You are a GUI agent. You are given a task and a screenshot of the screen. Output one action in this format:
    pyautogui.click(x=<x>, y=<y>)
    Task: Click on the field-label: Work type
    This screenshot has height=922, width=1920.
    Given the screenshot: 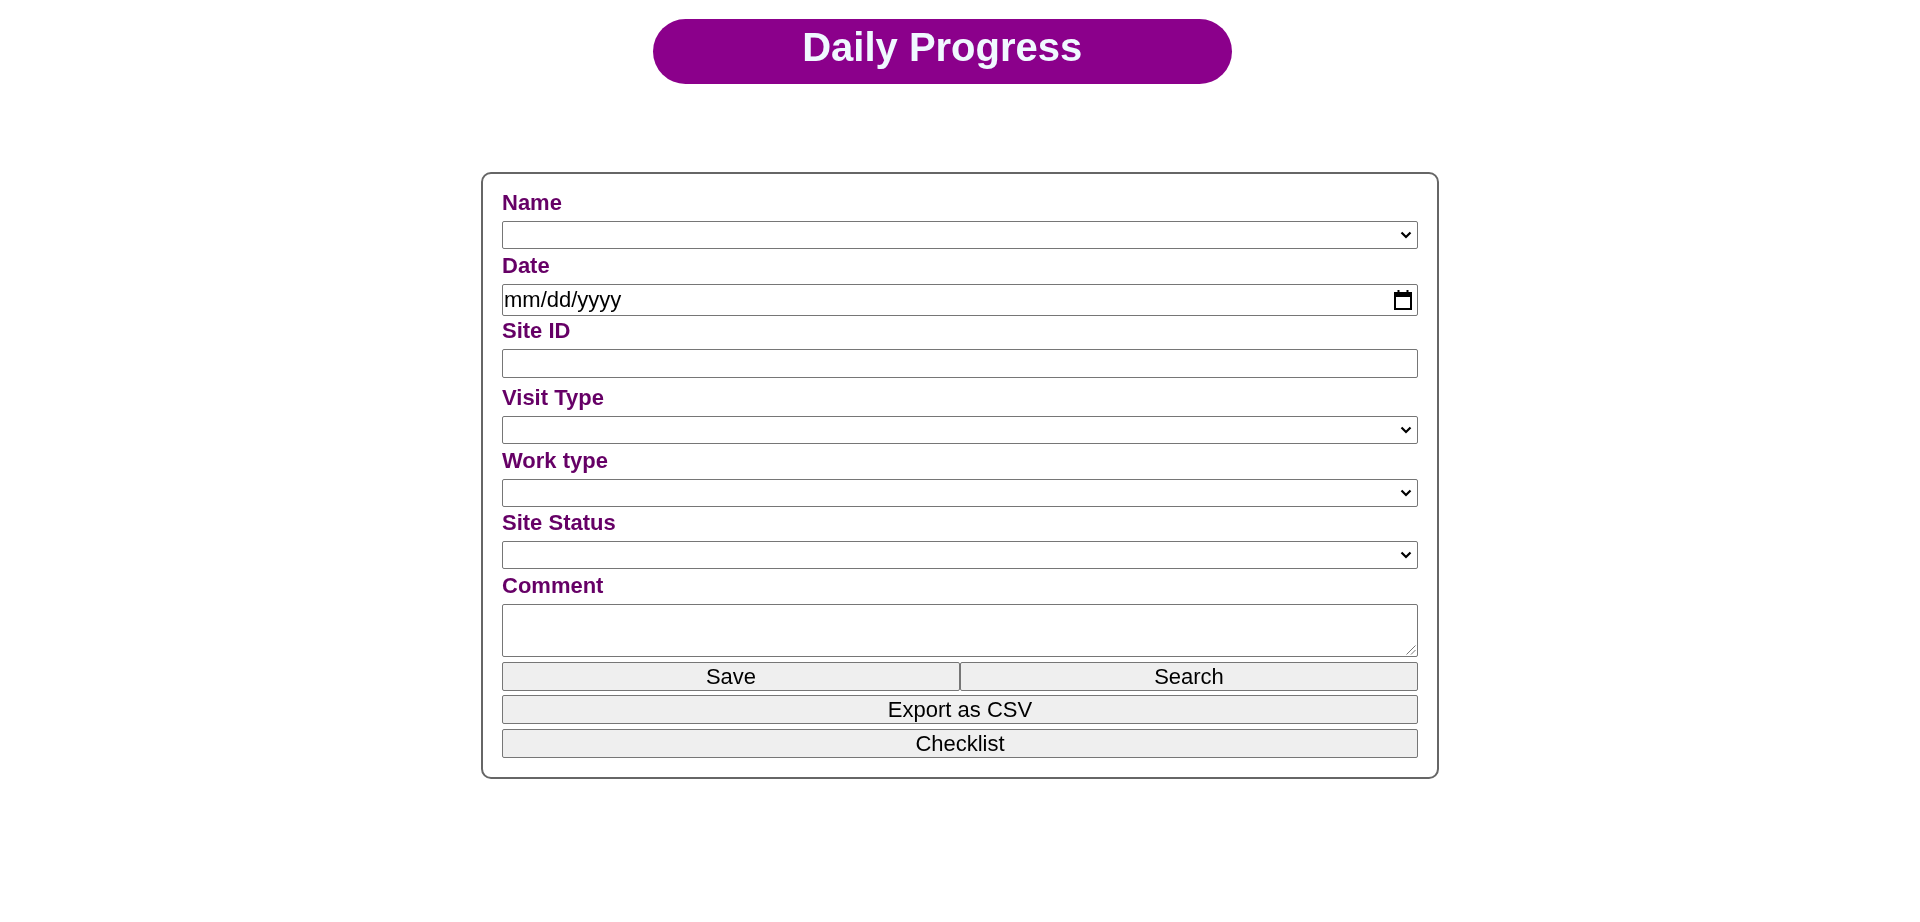 What is the action you would take?
    pyautogui.click(x=555, y=460)
    